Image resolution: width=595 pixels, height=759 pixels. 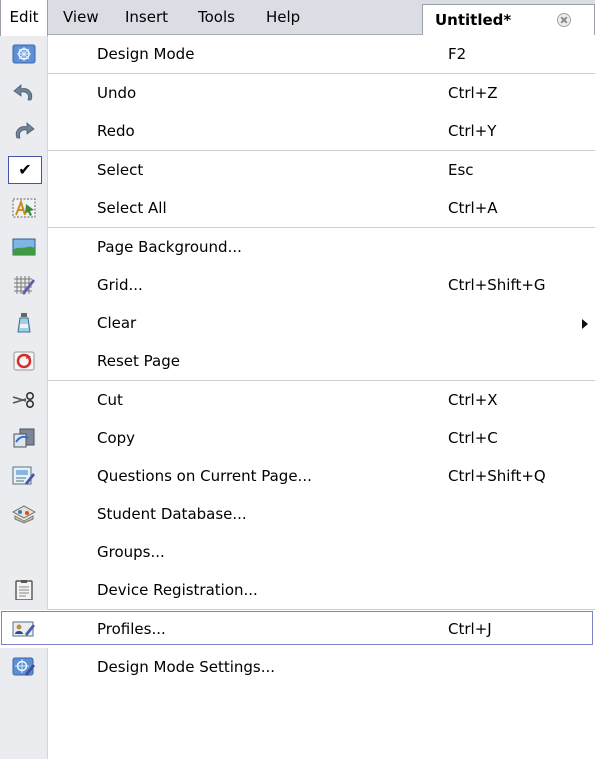 I want to click on menu-item-select: ✔ Select Esc, so click(x=297, y=170).